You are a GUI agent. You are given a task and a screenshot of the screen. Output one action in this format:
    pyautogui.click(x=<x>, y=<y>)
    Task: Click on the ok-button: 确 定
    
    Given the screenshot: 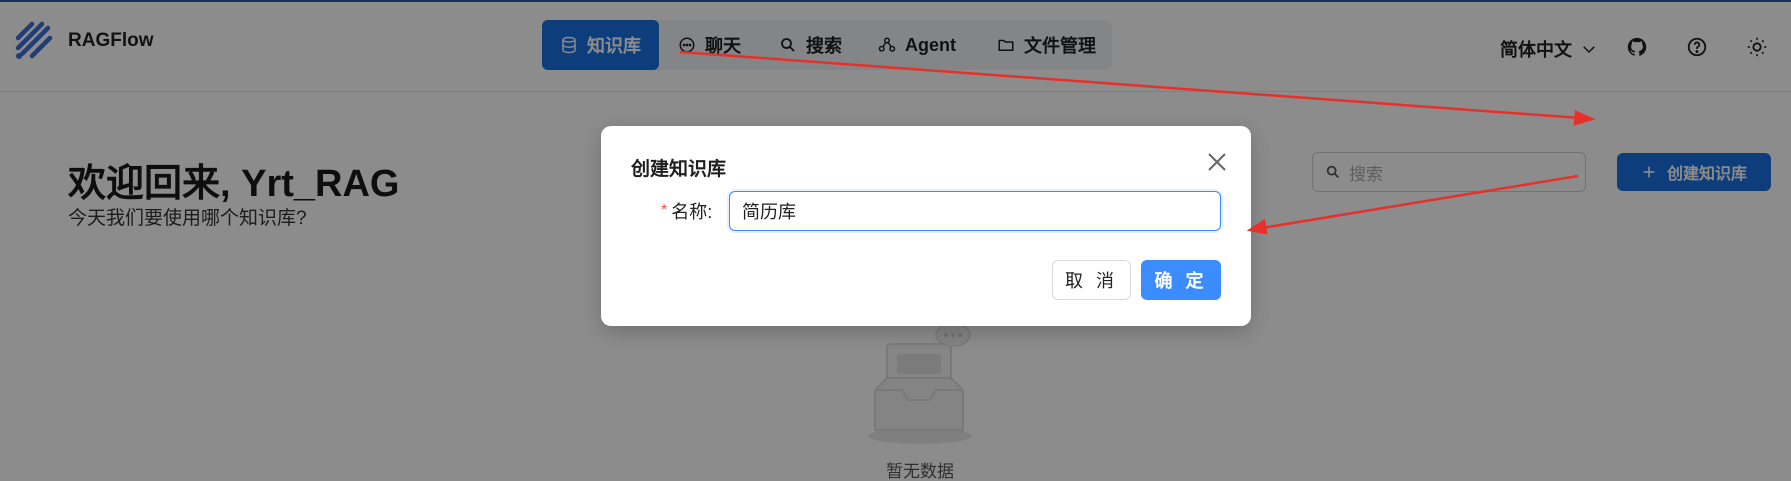 What is the action you would take?
    pyautogui.click(x=1181, y=280)
    